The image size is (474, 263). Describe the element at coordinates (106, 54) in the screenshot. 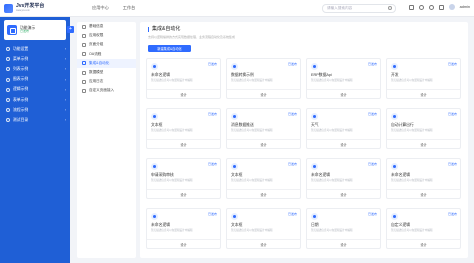

I see `subnav-oa-flow: OA流程` at that location.